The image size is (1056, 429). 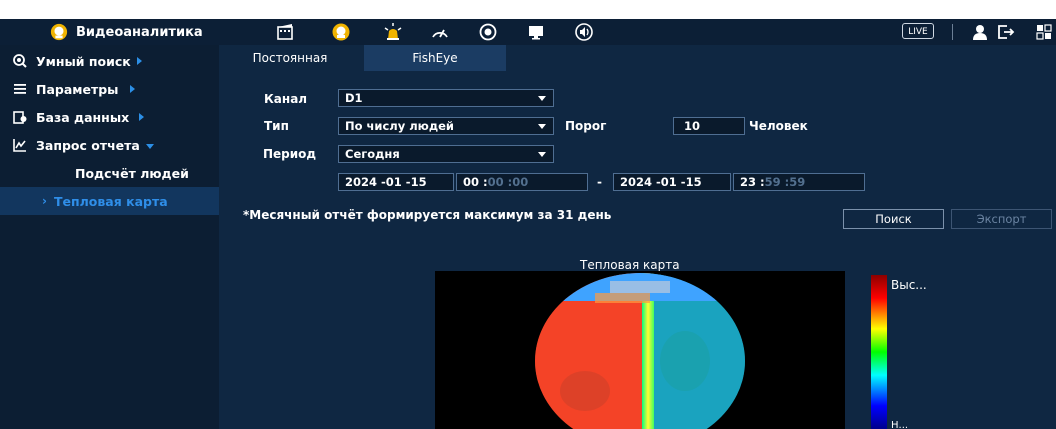 What do you see at coordinates (584, 32) in the screenshot?
I see `speaker-icon` at bounding box center [584, 32].